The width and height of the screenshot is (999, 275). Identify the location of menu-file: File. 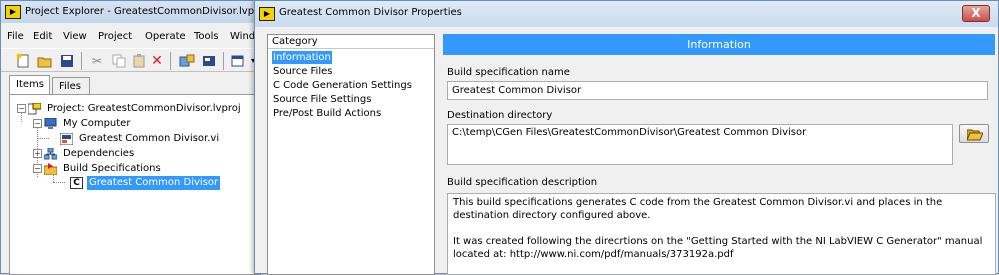
(15, 36).